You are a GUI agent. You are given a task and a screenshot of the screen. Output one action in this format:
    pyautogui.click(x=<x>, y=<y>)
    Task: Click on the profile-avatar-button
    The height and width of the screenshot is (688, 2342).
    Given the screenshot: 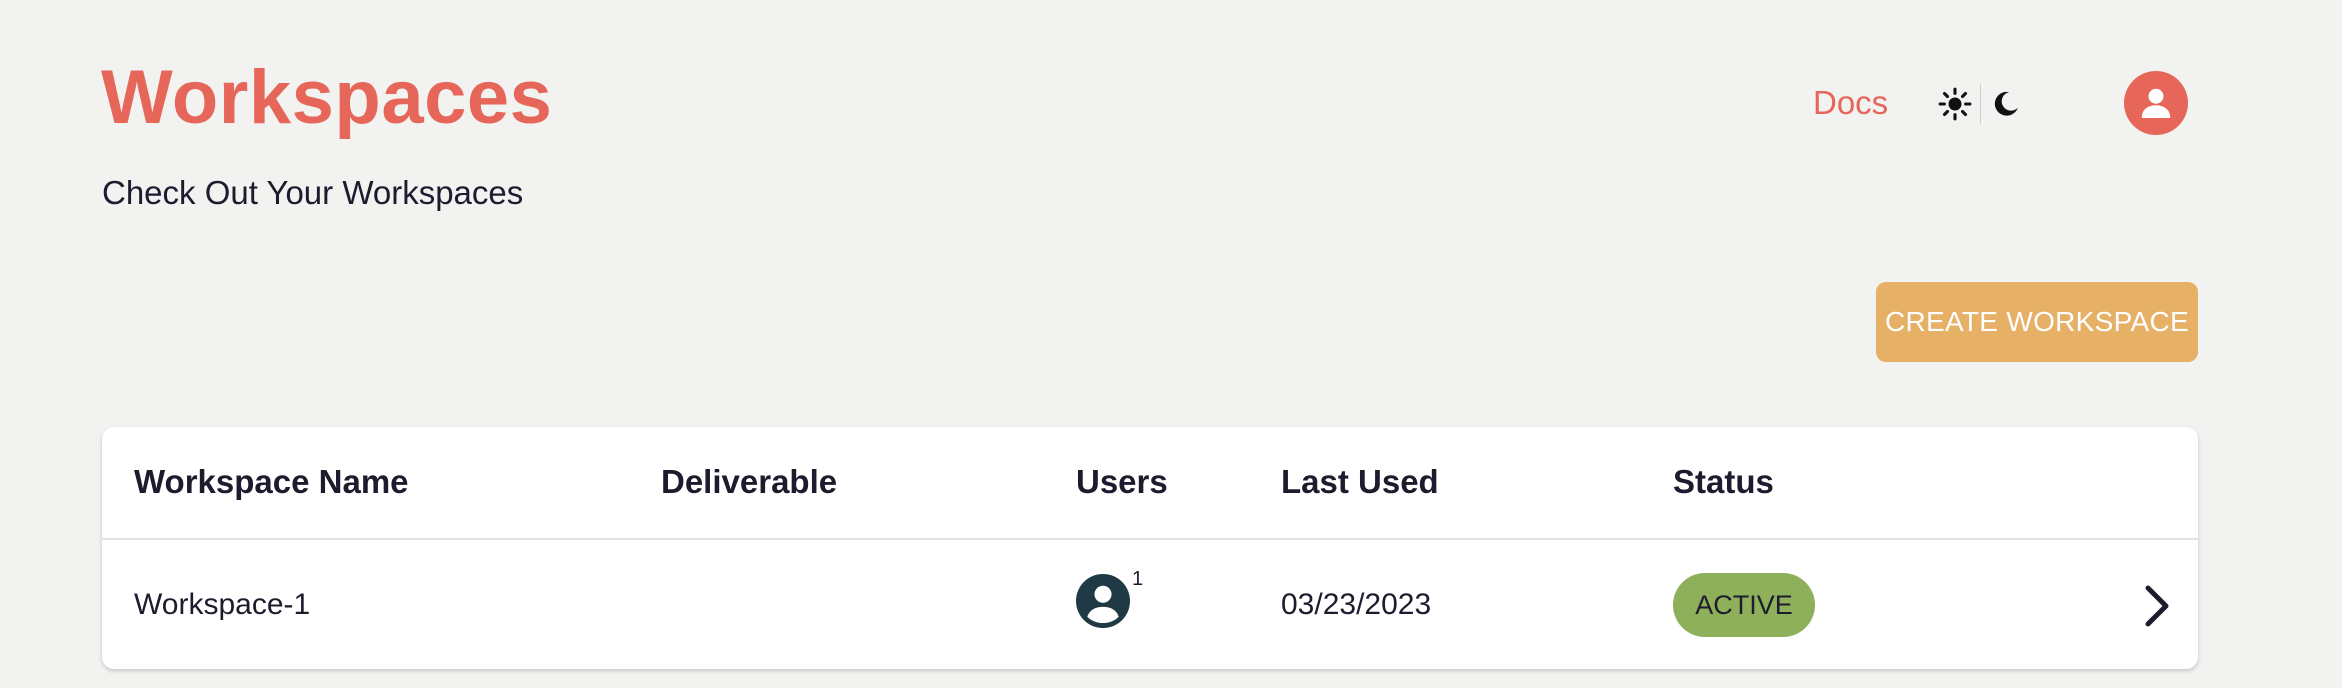 What is the action you would take?
    pyautogui.click(x=2156, y=103)
    